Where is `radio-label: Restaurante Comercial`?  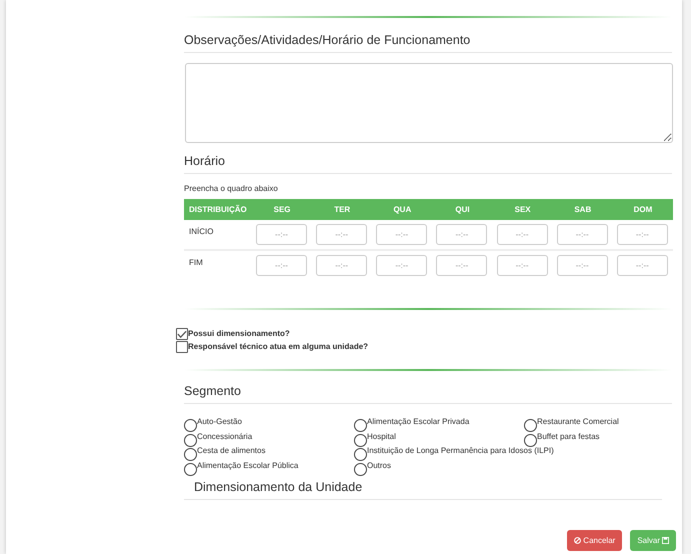 radio-label: Restaurante Comercial is located at coordinates (578, 422).